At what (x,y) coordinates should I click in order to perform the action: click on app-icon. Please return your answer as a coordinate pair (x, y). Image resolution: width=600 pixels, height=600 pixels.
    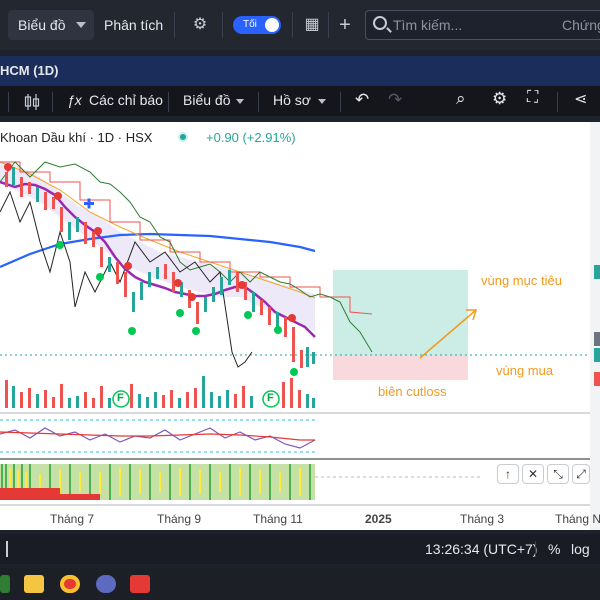
    Looking at the image, I should click on (106, 584).